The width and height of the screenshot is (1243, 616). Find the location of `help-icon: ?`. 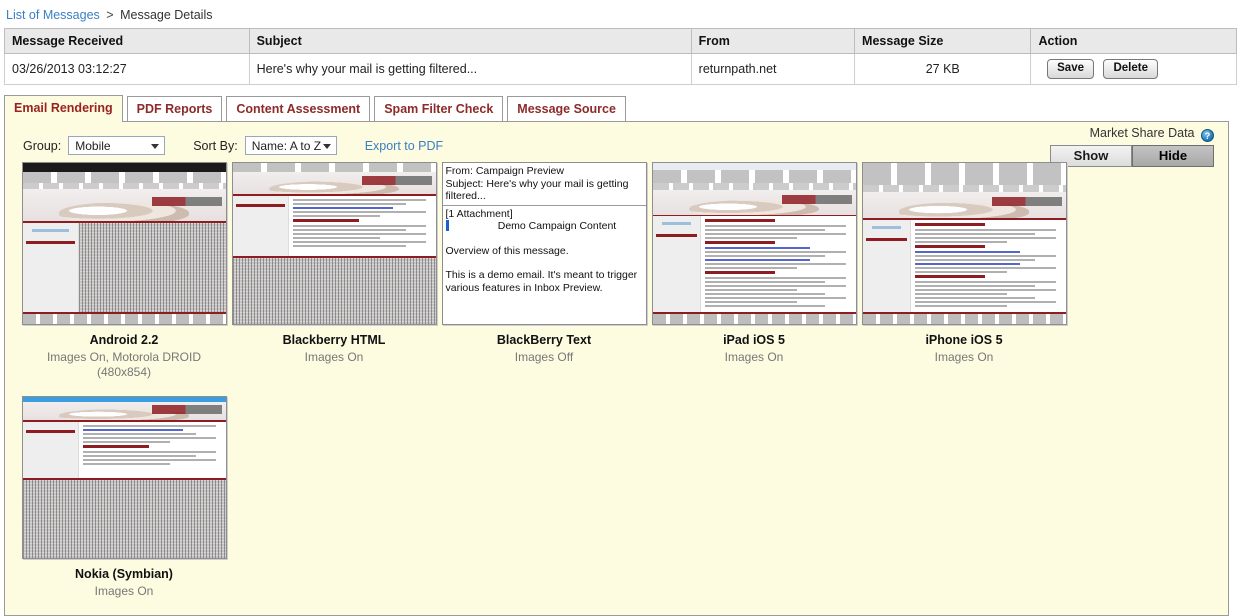

help-icon: ? is located at coordinates (1207, 135).